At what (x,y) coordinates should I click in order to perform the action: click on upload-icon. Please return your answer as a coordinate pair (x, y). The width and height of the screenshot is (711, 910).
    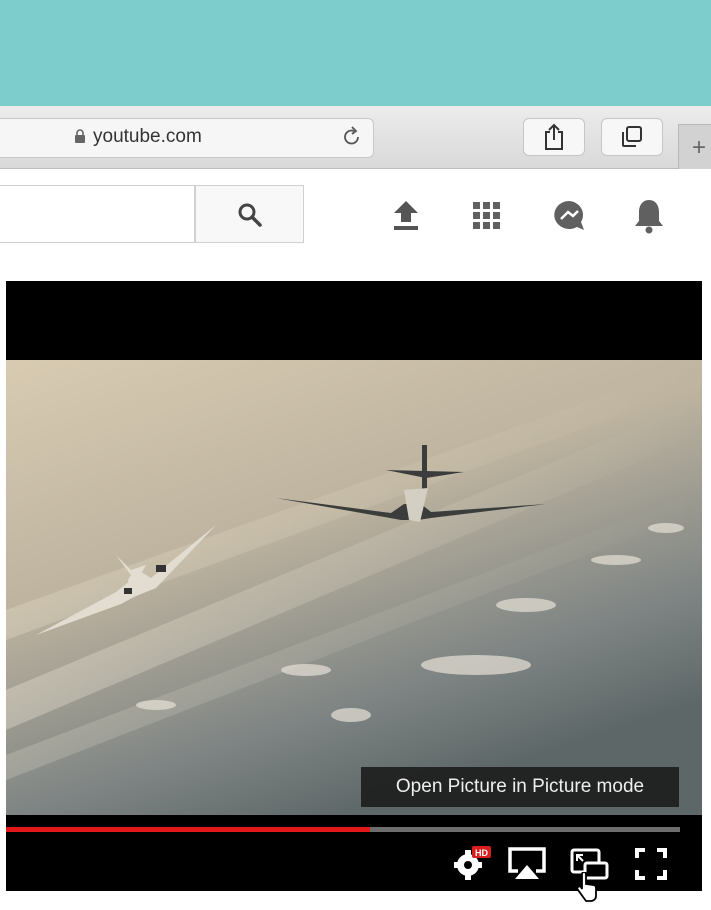
    Looking at the image, I should click on (406, 216).